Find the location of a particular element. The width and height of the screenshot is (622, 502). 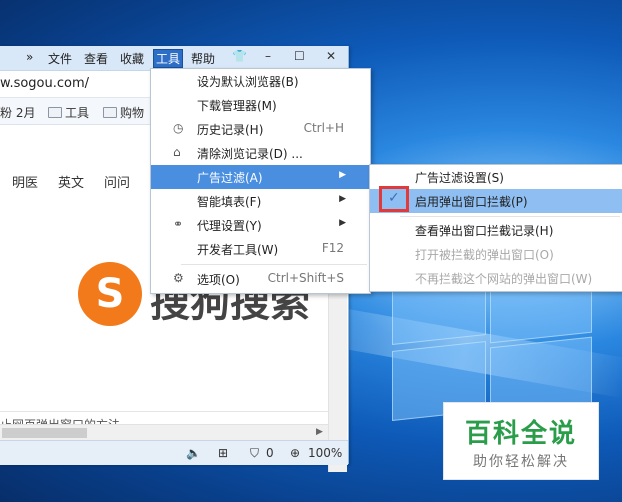

nav-link-wenwen: 问问 is located at coordinates (117, 181).